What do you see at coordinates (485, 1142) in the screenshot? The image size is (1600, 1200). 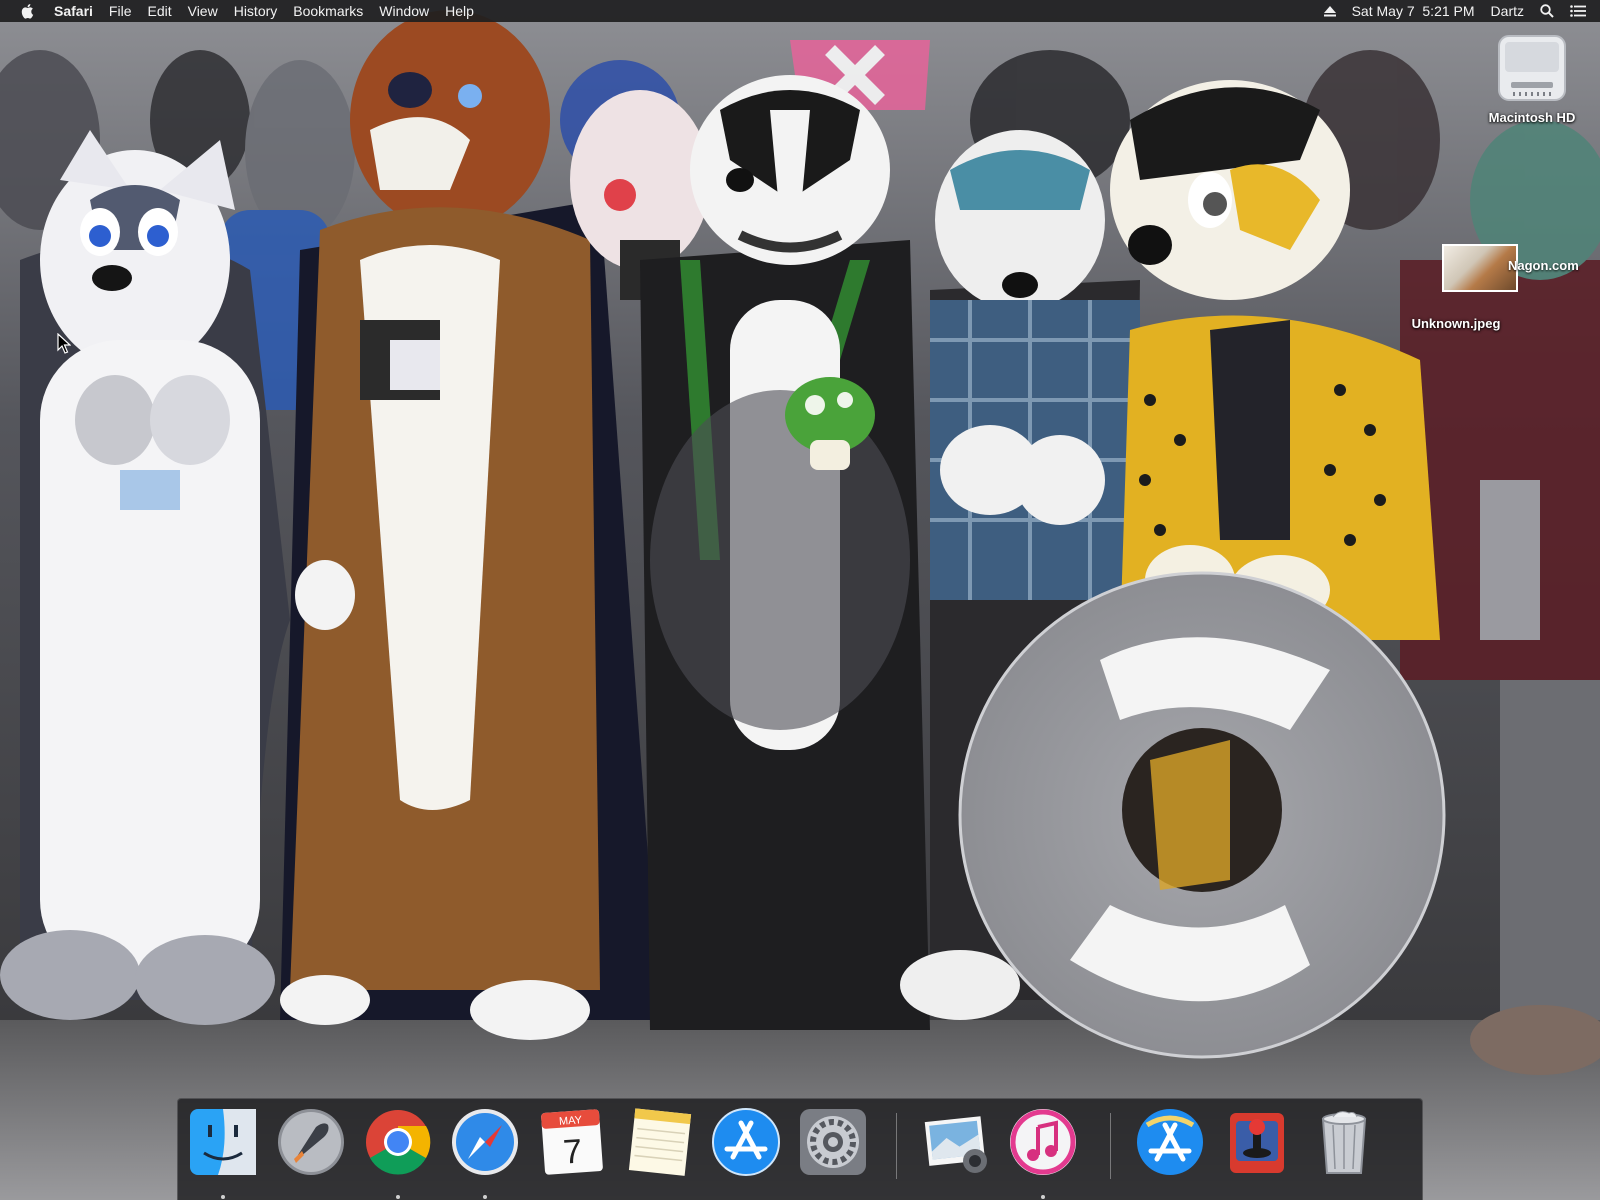 I see `safari-icon` at bounding box center [485, 1142].